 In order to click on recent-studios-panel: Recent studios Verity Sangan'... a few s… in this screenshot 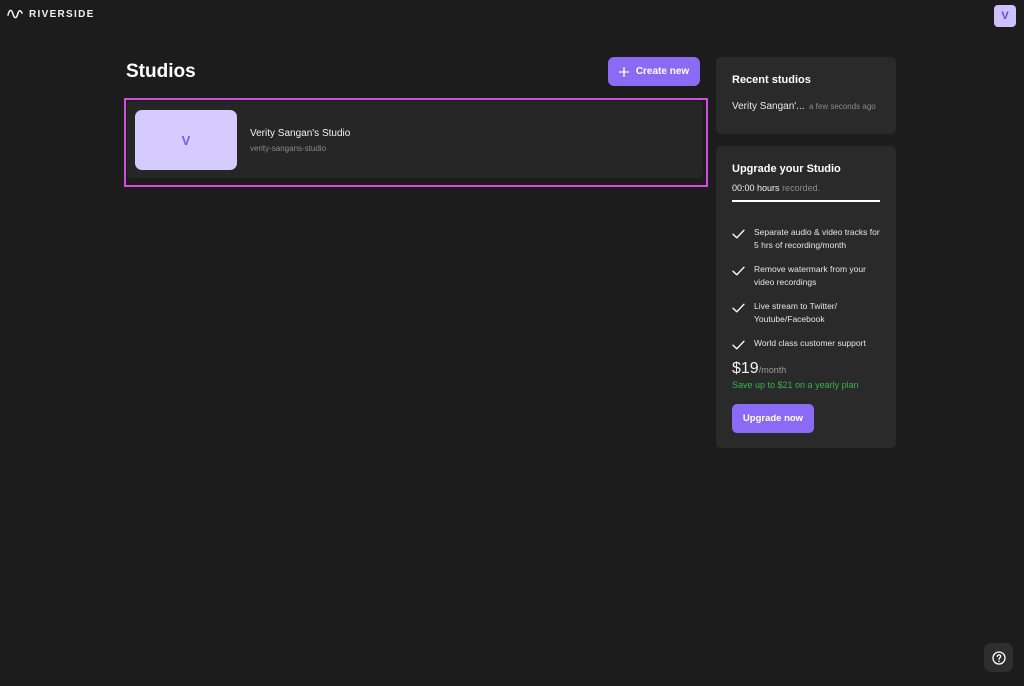, I will do `click(806, 95)`.